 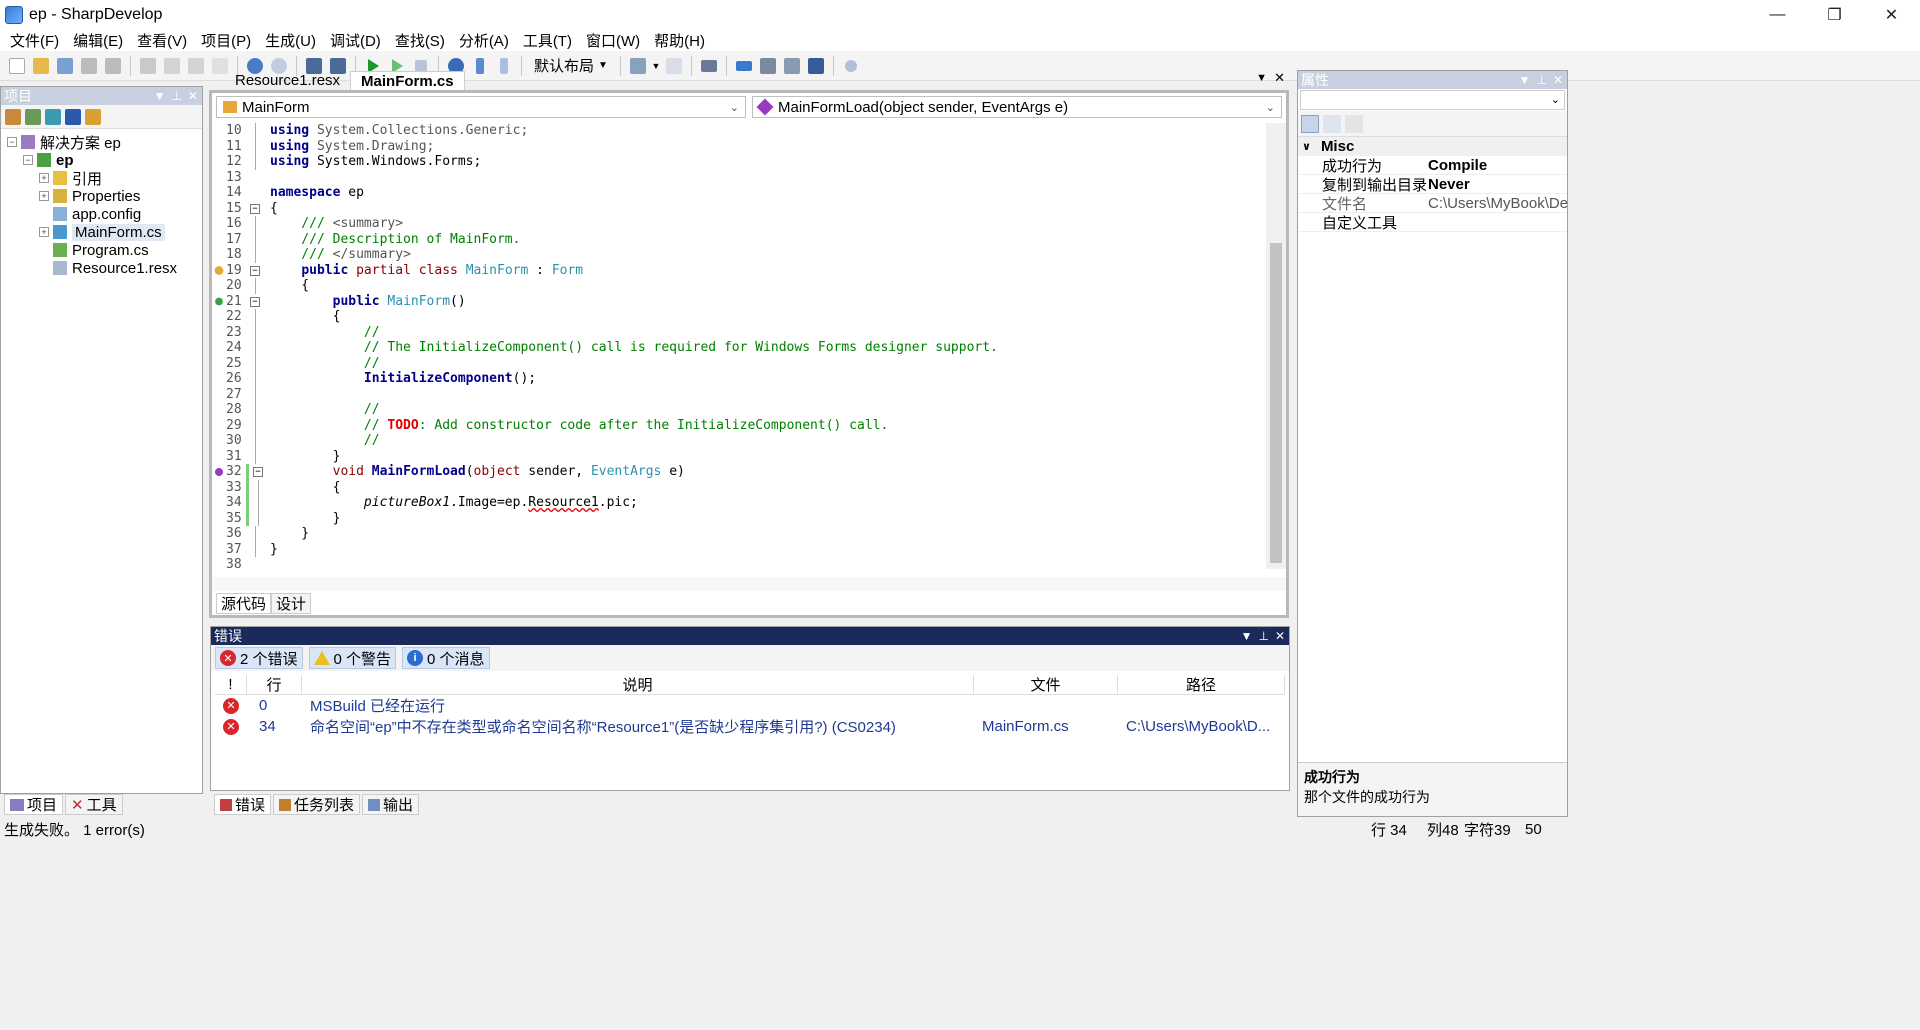 What do you see at coordinates (291, 603) in the screenshot?
I see `tab-design: 设计` at bounding box center [291, 603].